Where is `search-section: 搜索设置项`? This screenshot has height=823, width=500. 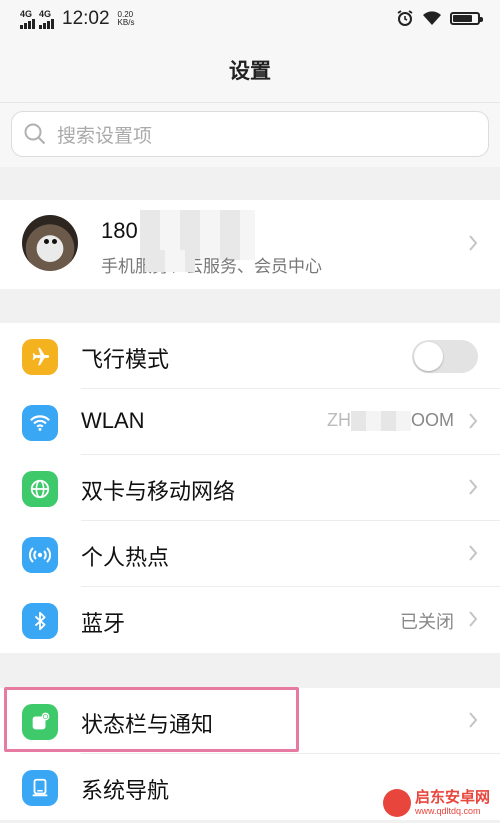 search-section: 搜索设置项 is located at coordinates (250, 135).